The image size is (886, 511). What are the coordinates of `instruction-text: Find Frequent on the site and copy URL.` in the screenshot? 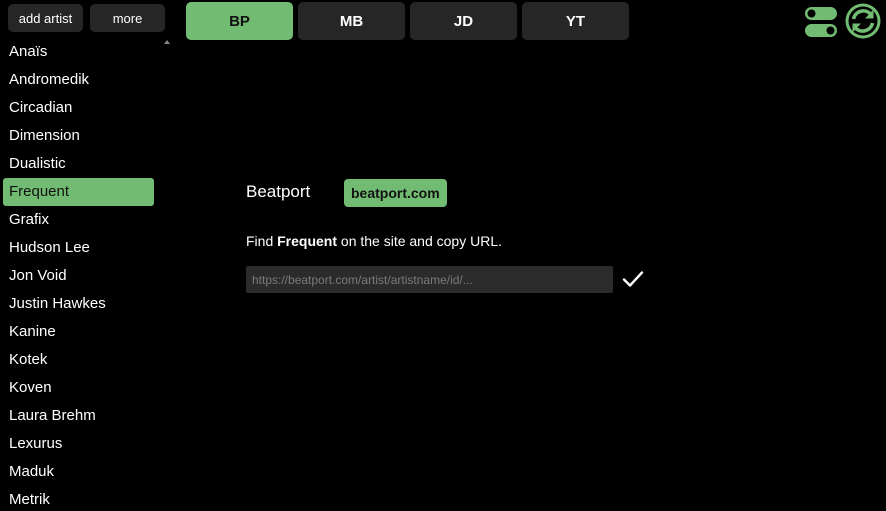 It's located at (374, 241).